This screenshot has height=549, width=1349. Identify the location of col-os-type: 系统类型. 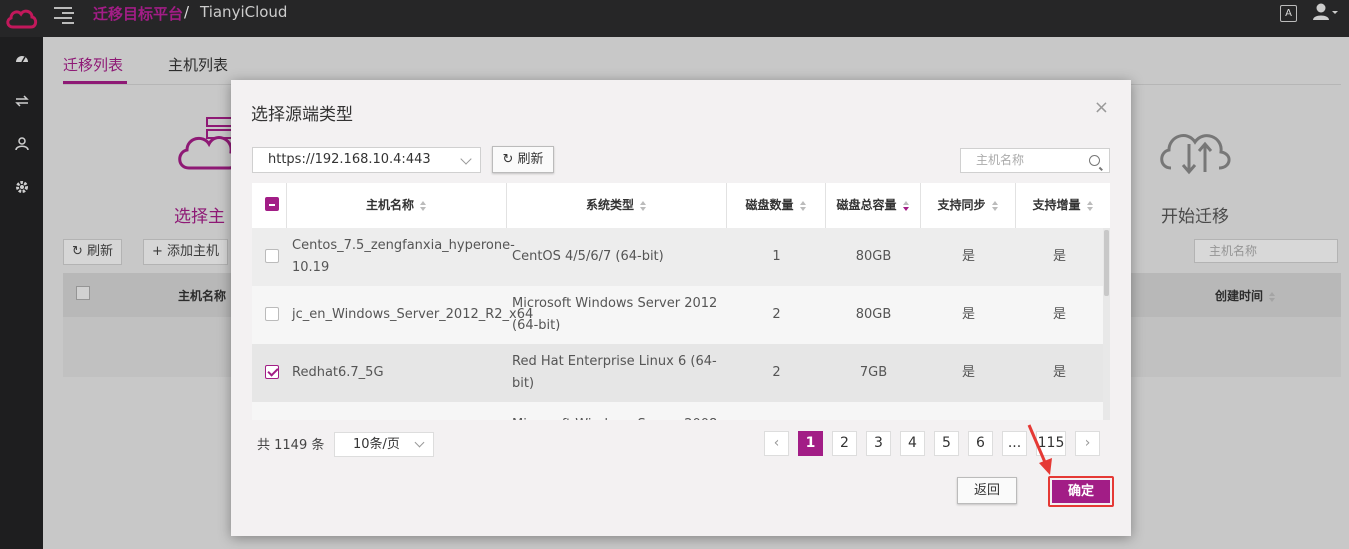
(617, 205).